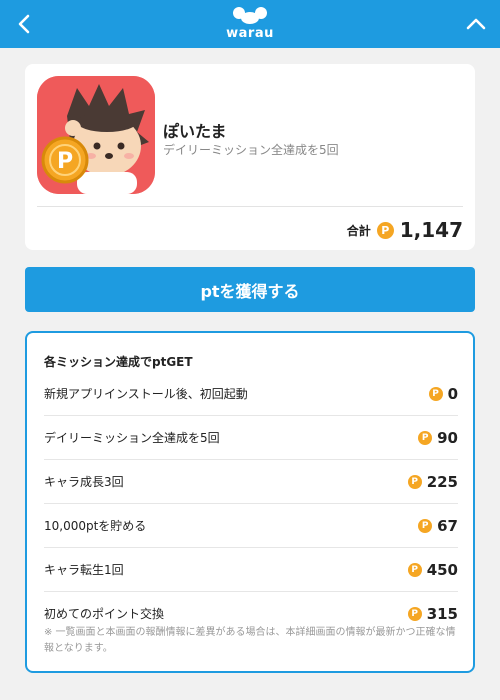  What do you see at coordinates (250, 289) in the screenshot?
I see `get-points-button: ptを獲得する` at bounding box center [250, 289].